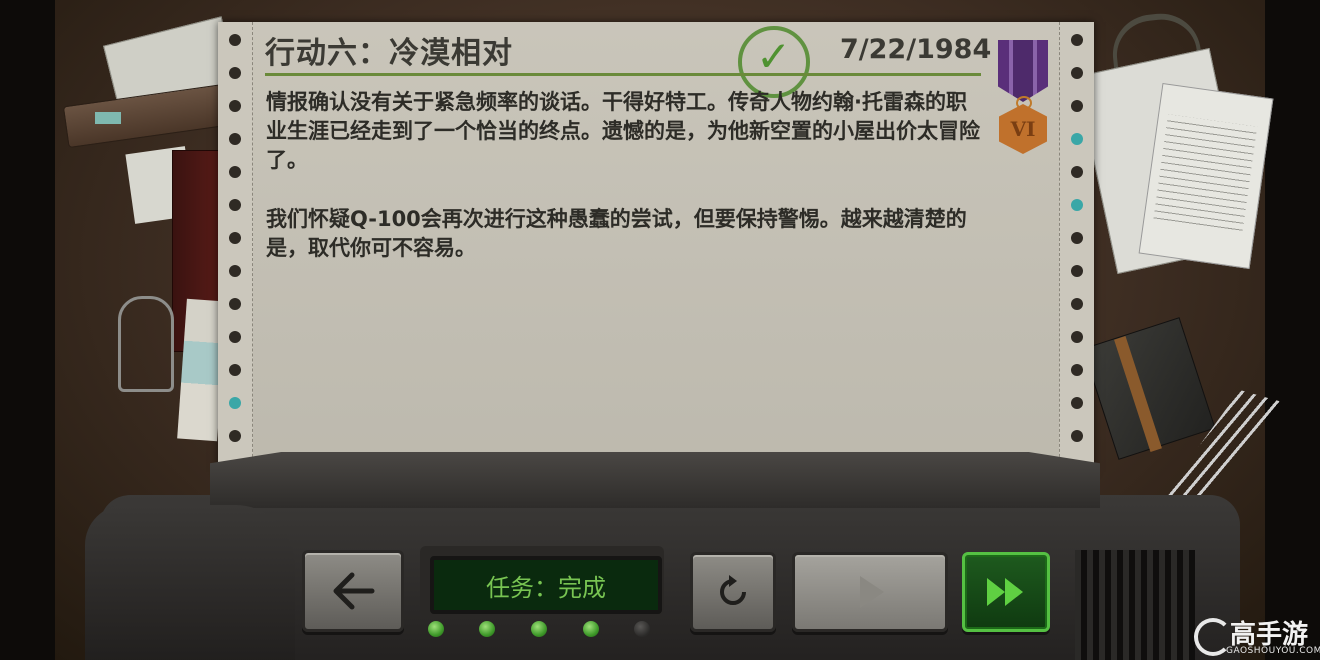 The width and height of the screenshot is (1320, 660). I want to click on restart-button, so click(733, 592).